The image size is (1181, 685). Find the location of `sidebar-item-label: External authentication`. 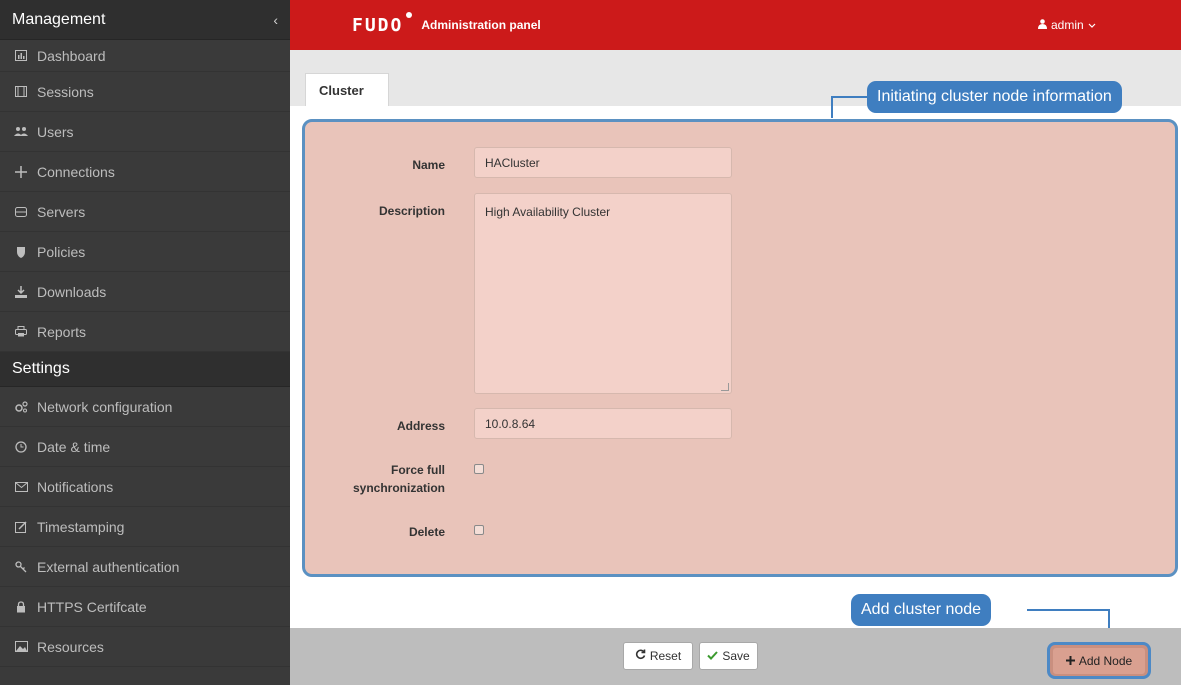

sidebar-item-label: External authentication is located at coordinates (108, 566).